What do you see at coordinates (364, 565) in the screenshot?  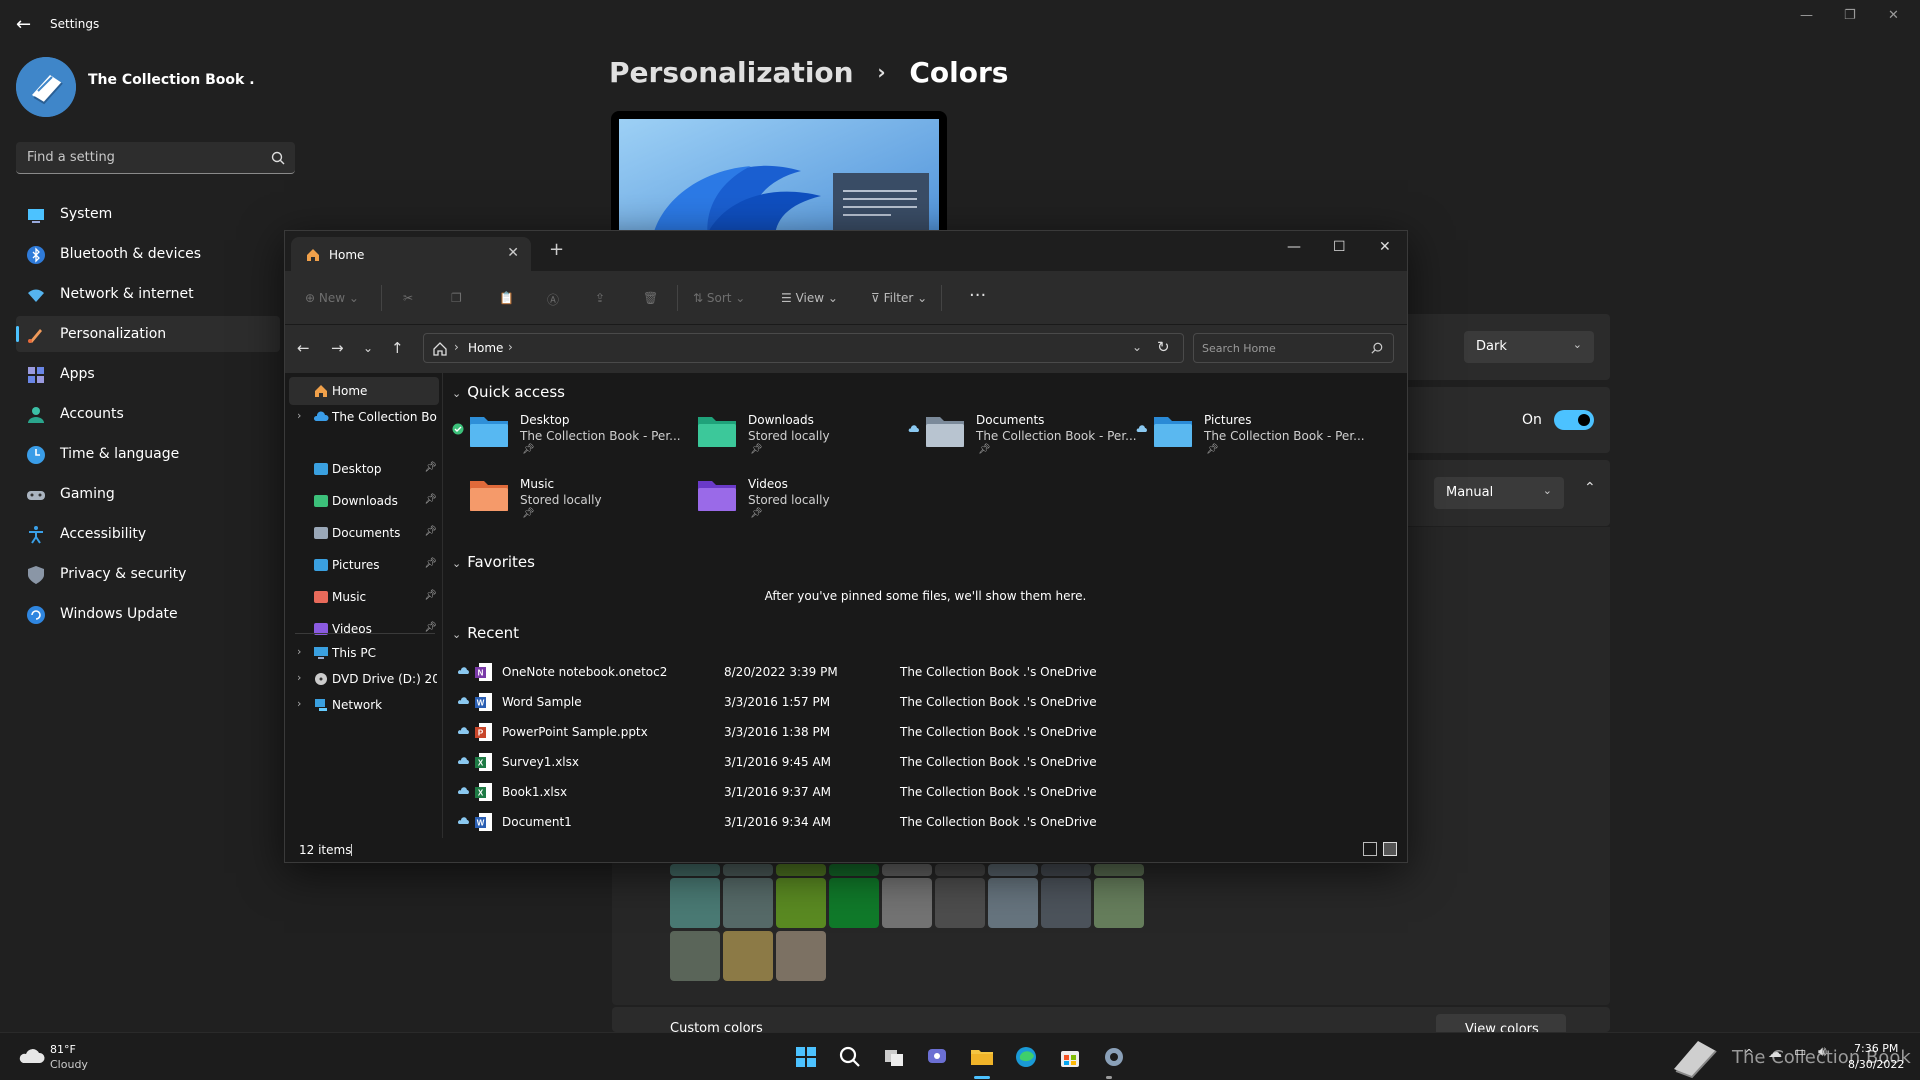 I see `sidebar-item-pictures: Pictures 📌︎` at bounding box center [364, 565].